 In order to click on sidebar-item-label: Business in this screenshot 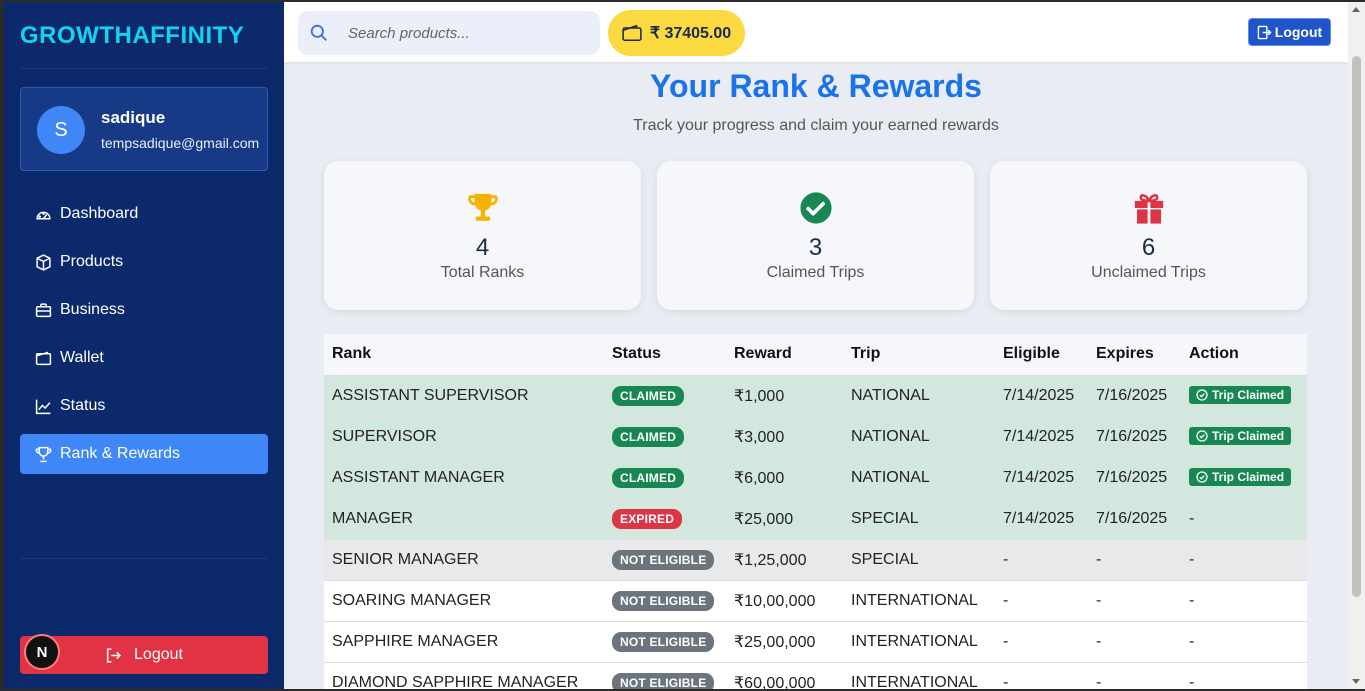, I will do `click(92, 309)`.